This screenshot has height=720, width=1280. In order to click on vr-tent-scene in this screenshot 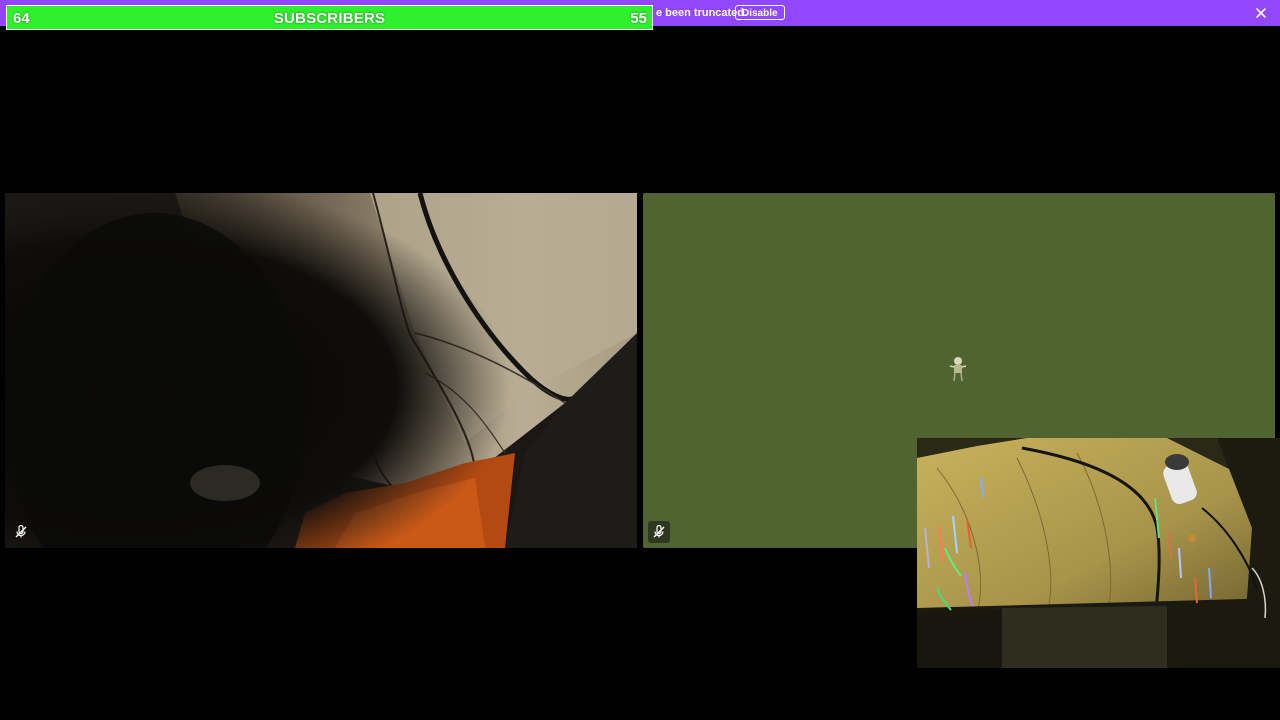, I will do `click(1098, 553)`.